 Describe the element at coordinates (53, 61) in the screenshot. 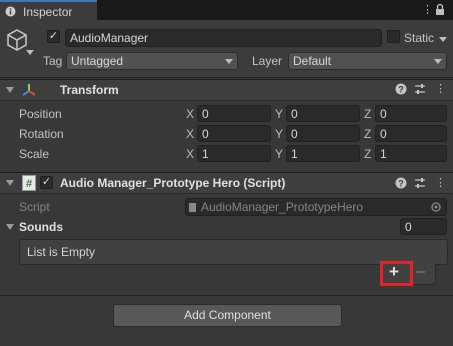

I see `tag-label: Tag` at that location.